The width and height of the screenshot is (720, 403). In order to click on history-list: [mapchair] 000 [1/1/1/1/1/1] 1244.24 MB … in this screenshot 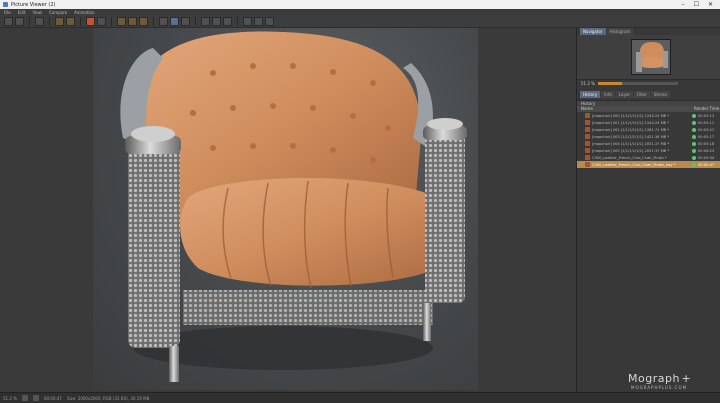, I will do `click(648, 140)`.